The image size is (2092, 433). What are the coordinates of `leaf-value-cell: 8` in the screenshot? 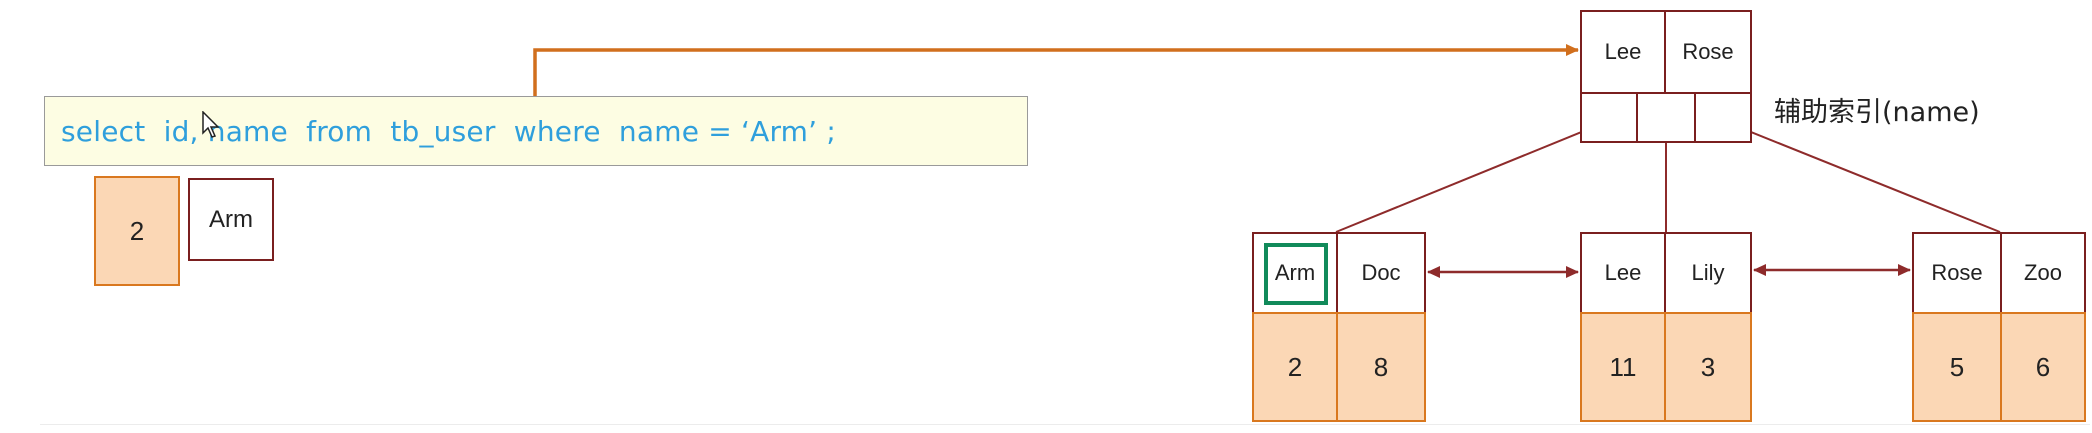 It's located at (1381, 367).